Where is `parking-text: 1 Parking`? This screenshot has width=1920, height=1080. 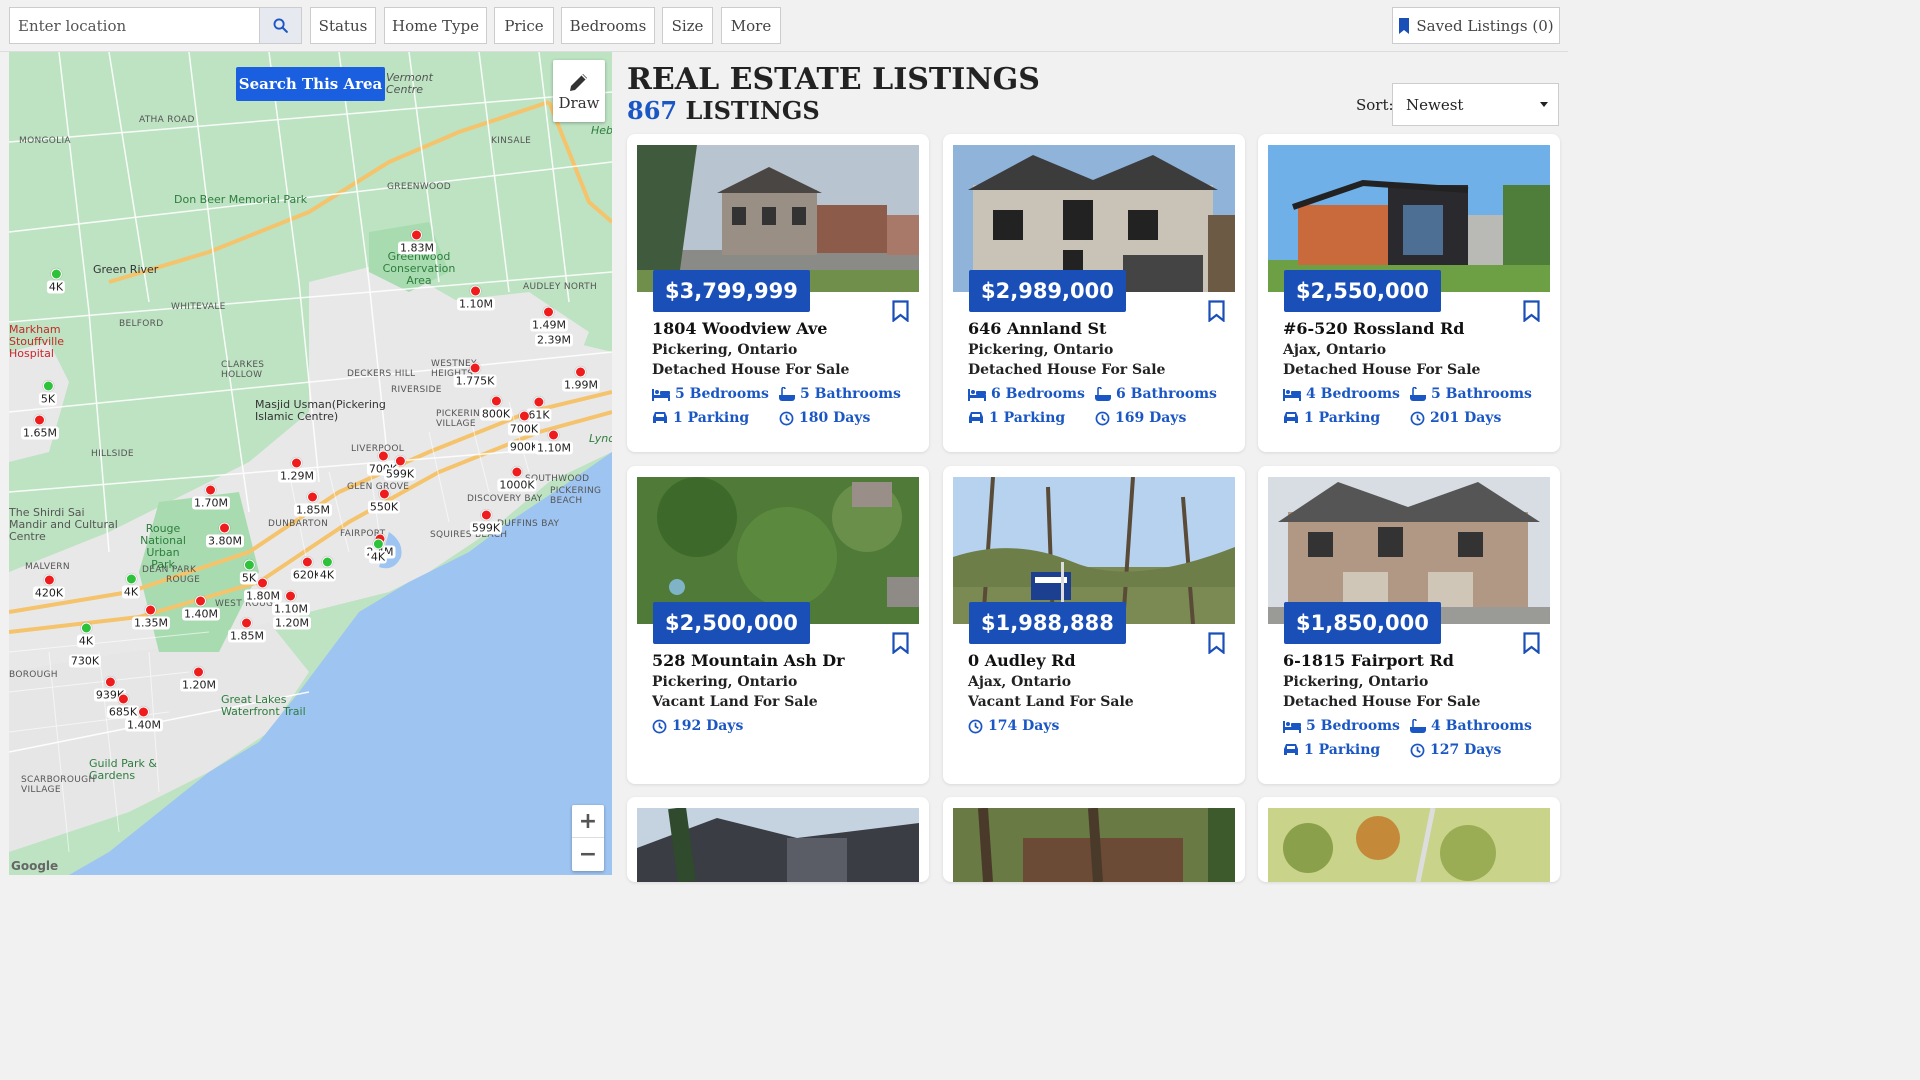 parking-text: 1 Parking is located at coordinates (711, 418).